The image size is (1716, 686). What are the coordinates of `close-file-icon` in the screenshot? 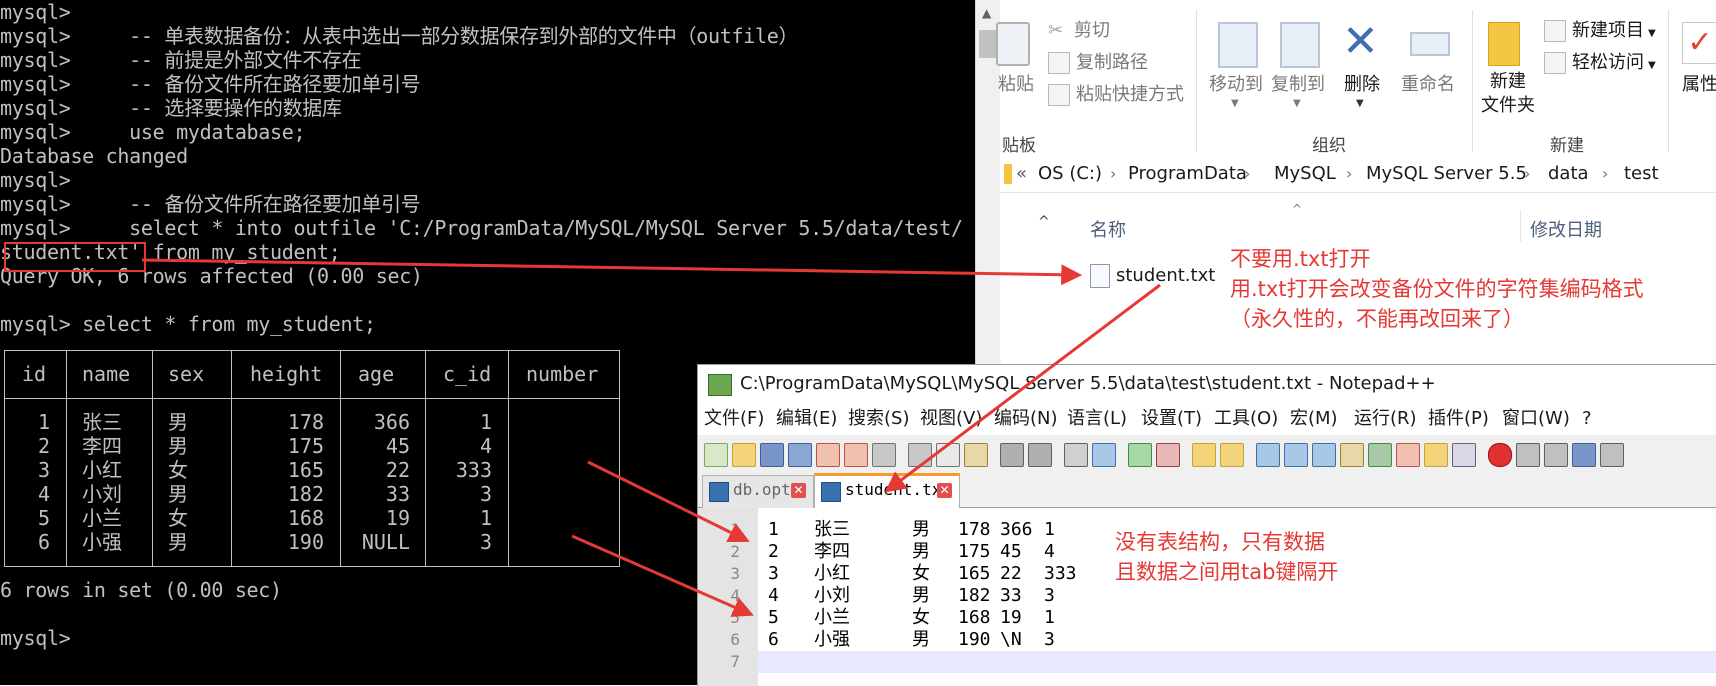 It's located at (828, 455).